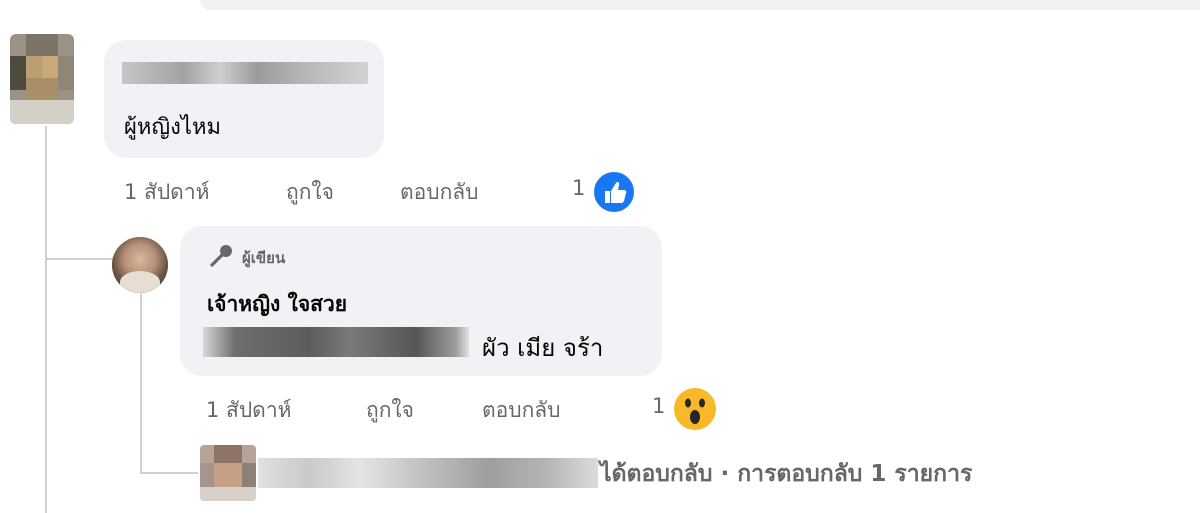 This screenshot has width=1200, height=513. What do you see at coordinates (248, 410) in the screenshot?
I see `reply-time: 1 สัปดาห์` at bounding box center [248, 410].